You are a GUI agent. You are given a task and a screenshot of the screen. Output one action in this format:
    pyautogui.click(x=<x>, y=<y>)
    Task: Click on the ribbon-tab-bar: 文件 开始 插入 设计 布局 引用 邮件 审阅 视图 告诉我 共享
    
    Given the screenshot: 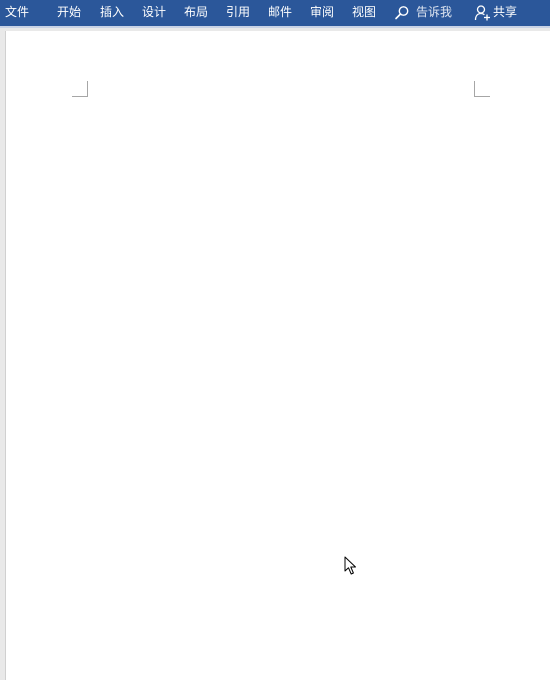 What is the action you would take?
    pyautogui.click(x=275, y=13)
    